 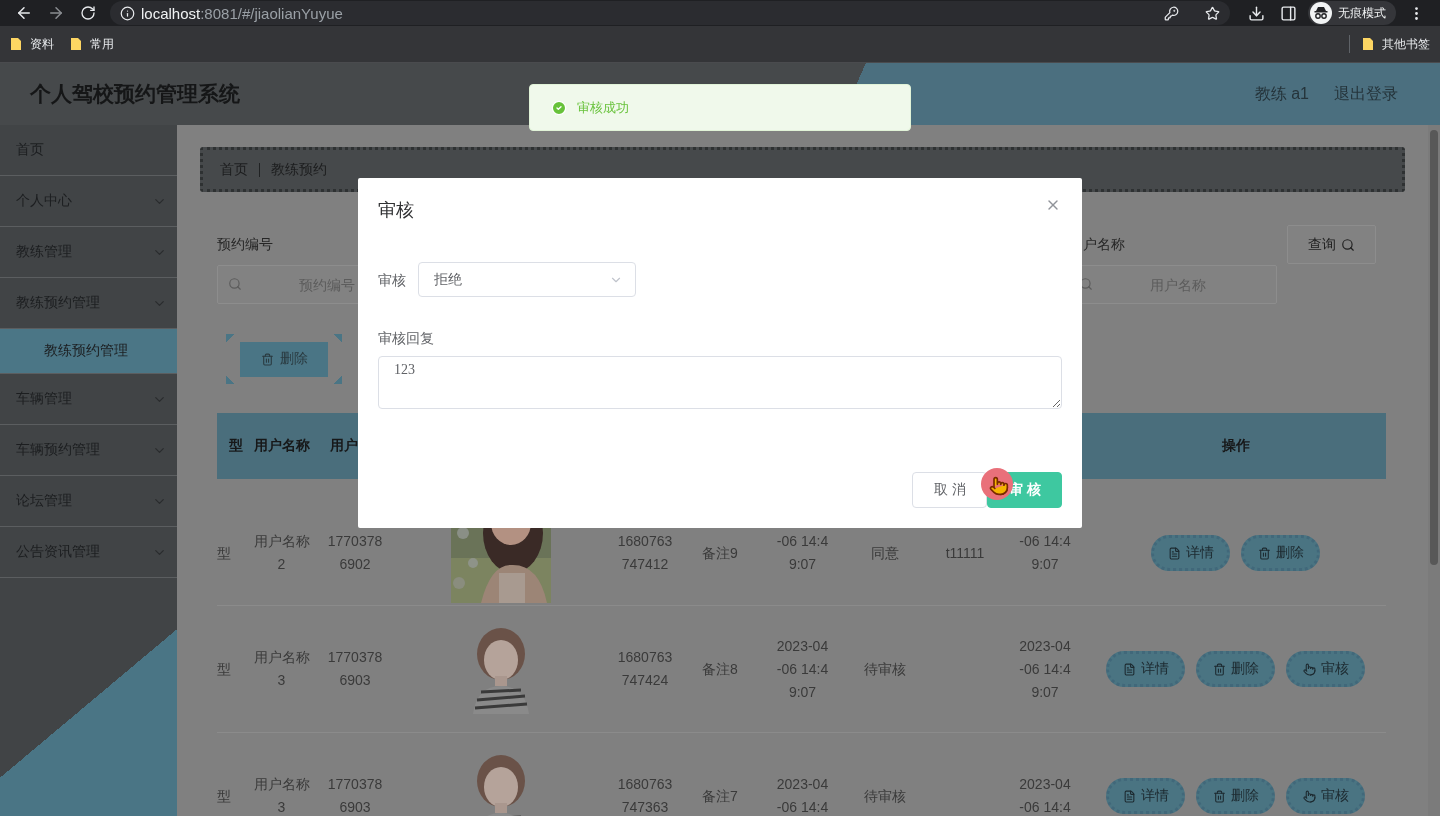 I want to click on submenu-item: 教练预约管理, so click(x=88, y=351).